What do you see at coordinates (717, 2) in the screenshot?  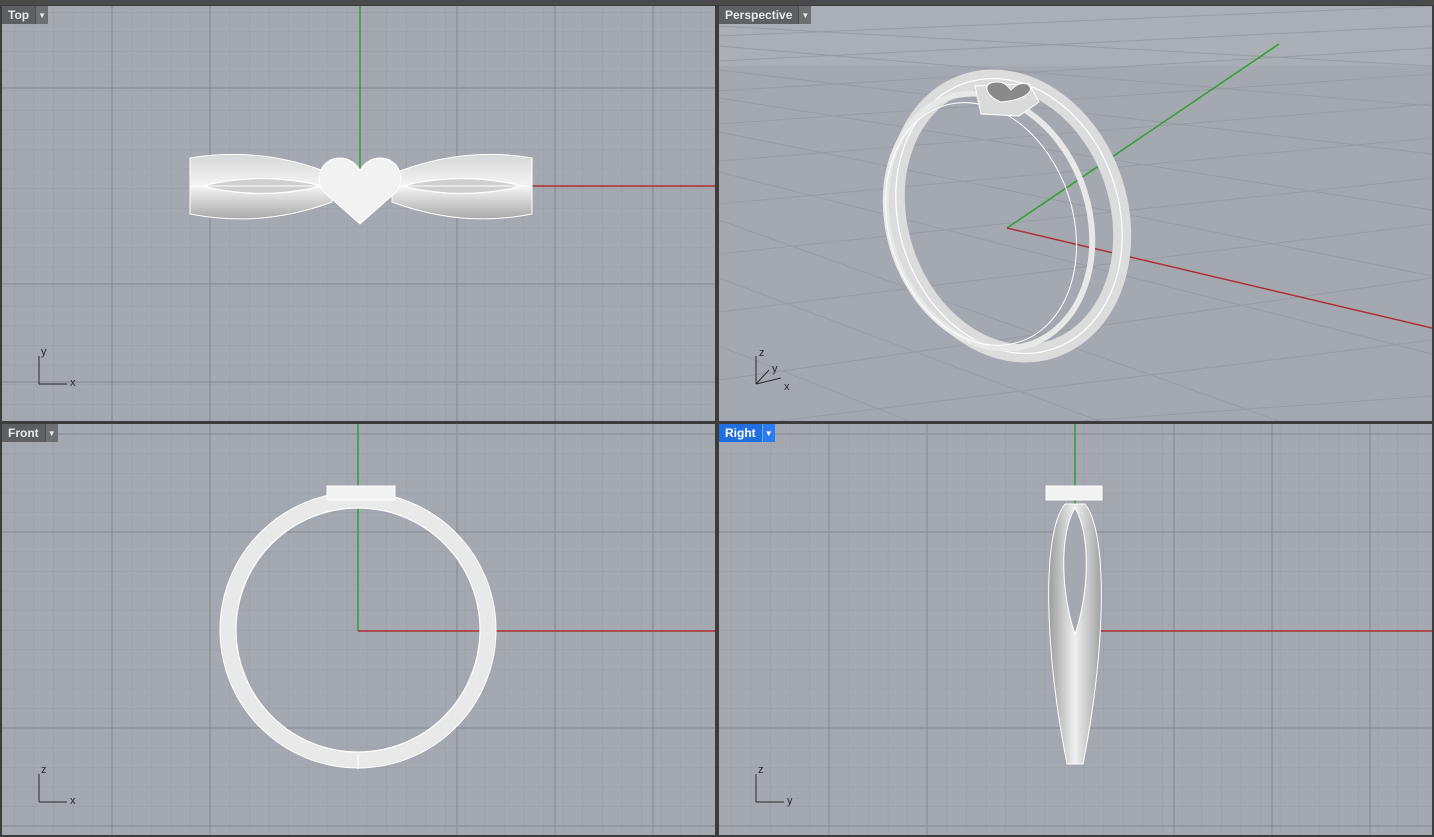 I see `window-top-bar` at bounding box center [717, 2].